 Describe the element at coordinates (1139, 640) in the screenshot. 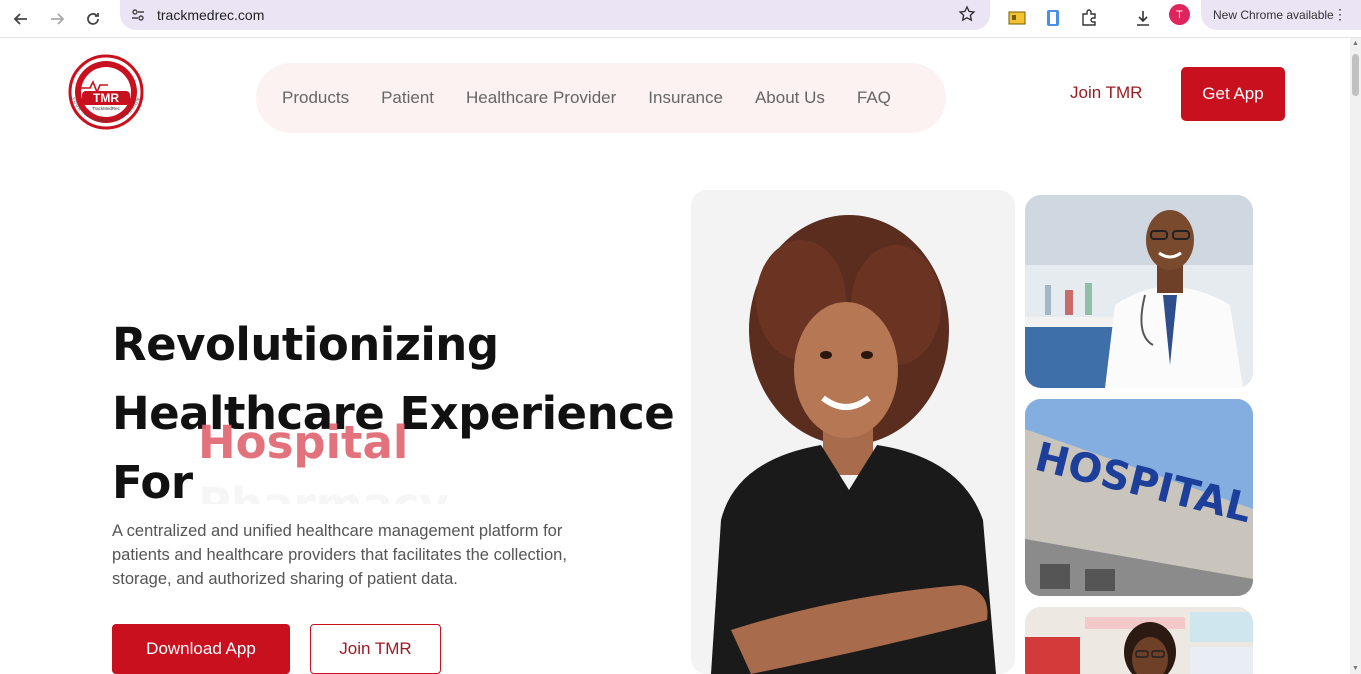

I see `pharmacy-image` at that location.